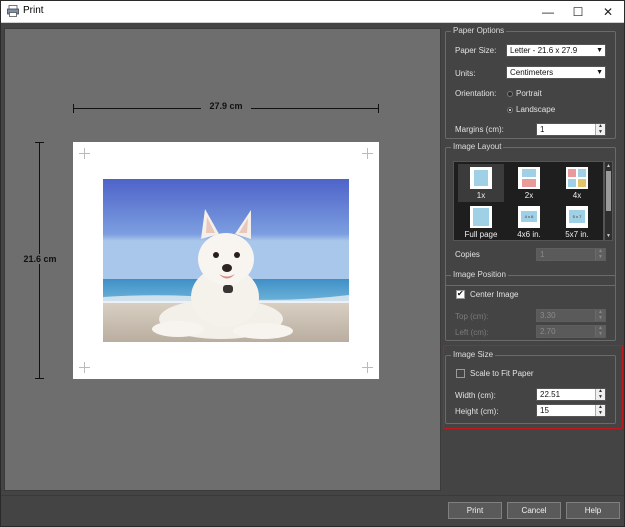 This screenshot has width=625, height=527. I want to click on close-button: ✕, so click(608, 11).